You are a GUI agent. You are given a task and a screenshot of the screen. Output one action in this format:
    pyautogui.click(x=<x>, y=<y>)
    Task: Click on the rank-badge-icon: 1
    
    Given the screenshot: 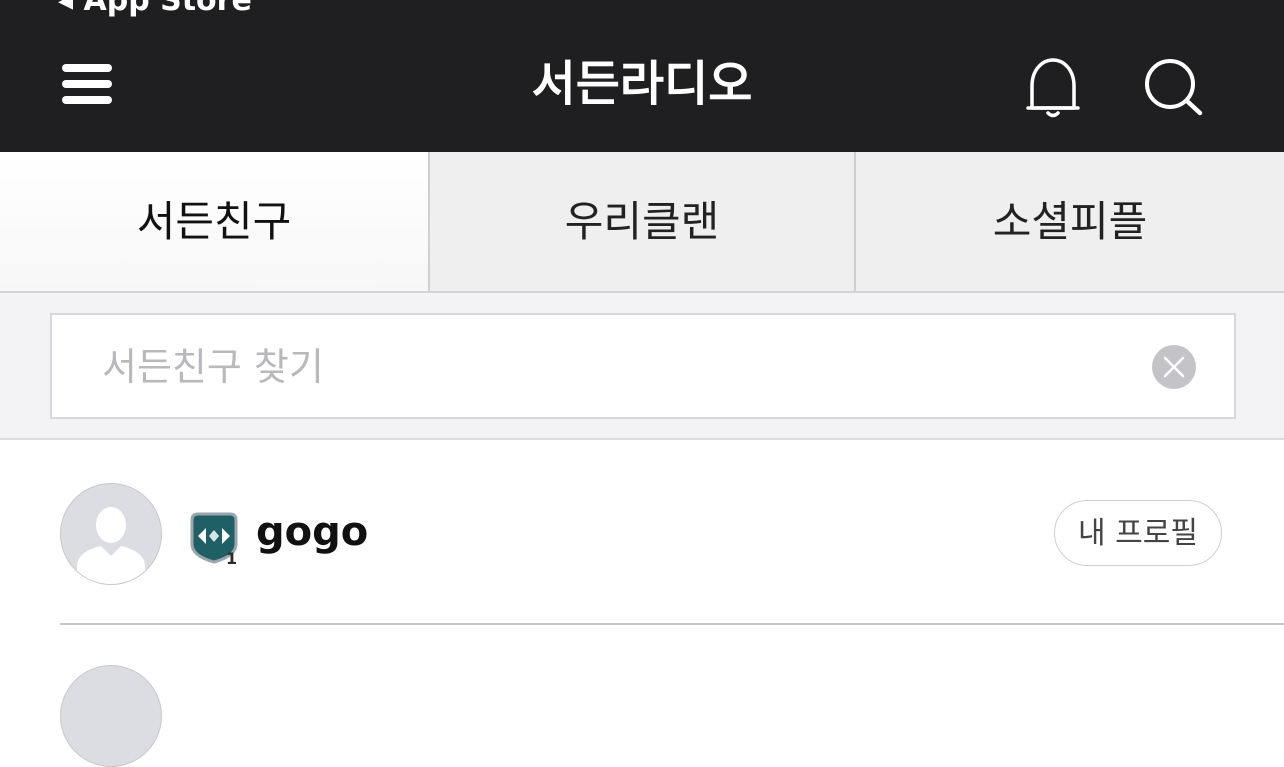 What is the action you would take?
    pyautogui.click(x=214, y=539)
    